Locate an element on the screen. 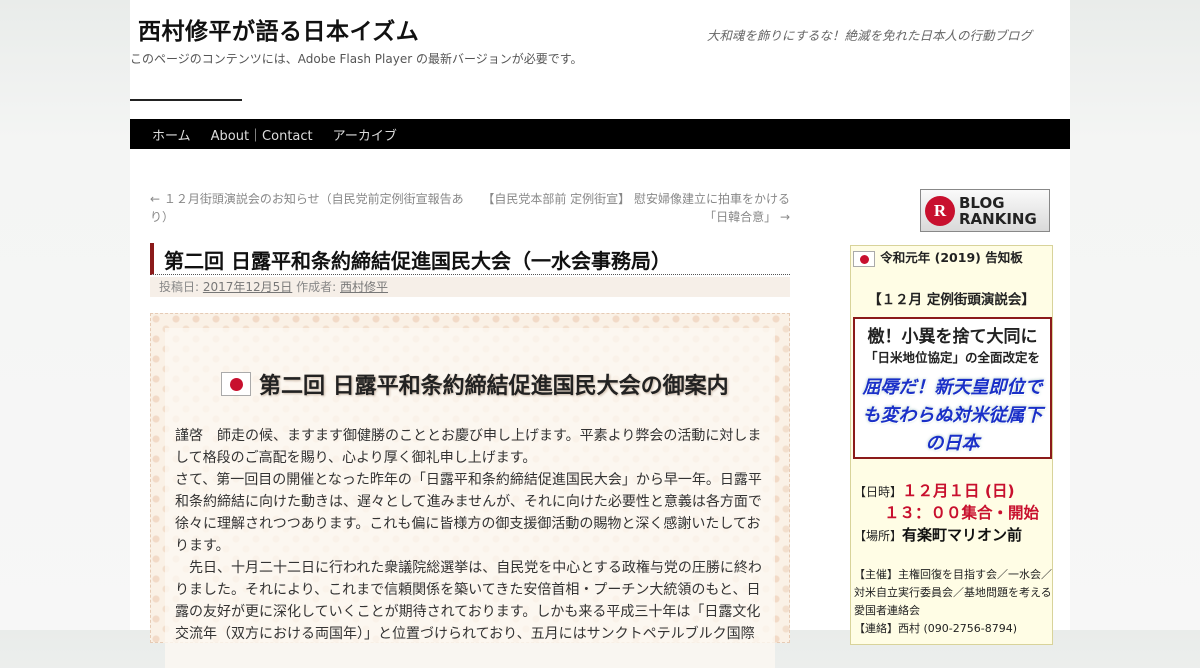 The width and height of the screenshot is (1200, 668). ranking-text: BLOG RANKING is located at coordinates (998, 211).